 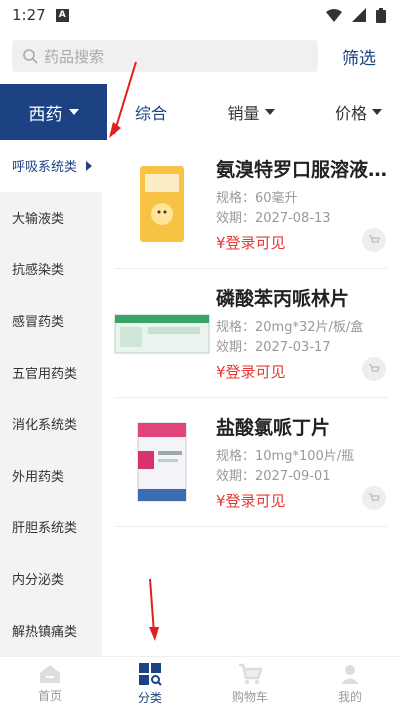 What do you see at coordinates (50, 673) in the screenshot?
I see `home-icon` at bounding box center [50, 673].